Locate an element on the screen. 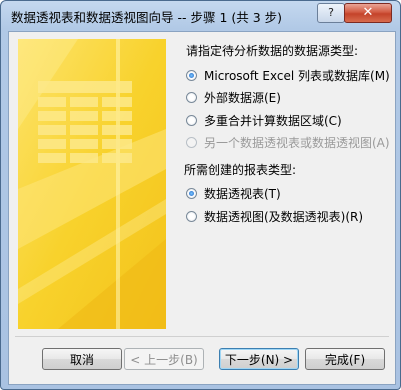  option-pivot-chart: 数据透视图(及数据透视表)(R) is located at coordinates (274, 216).